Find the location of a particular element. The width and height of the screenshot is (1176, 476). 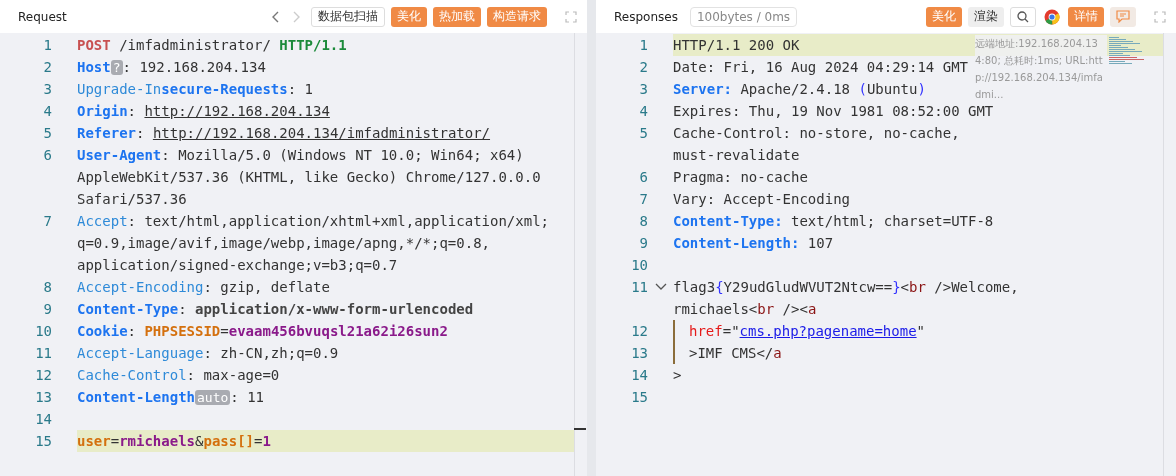

search-button is located at coordinates (1023, 16).